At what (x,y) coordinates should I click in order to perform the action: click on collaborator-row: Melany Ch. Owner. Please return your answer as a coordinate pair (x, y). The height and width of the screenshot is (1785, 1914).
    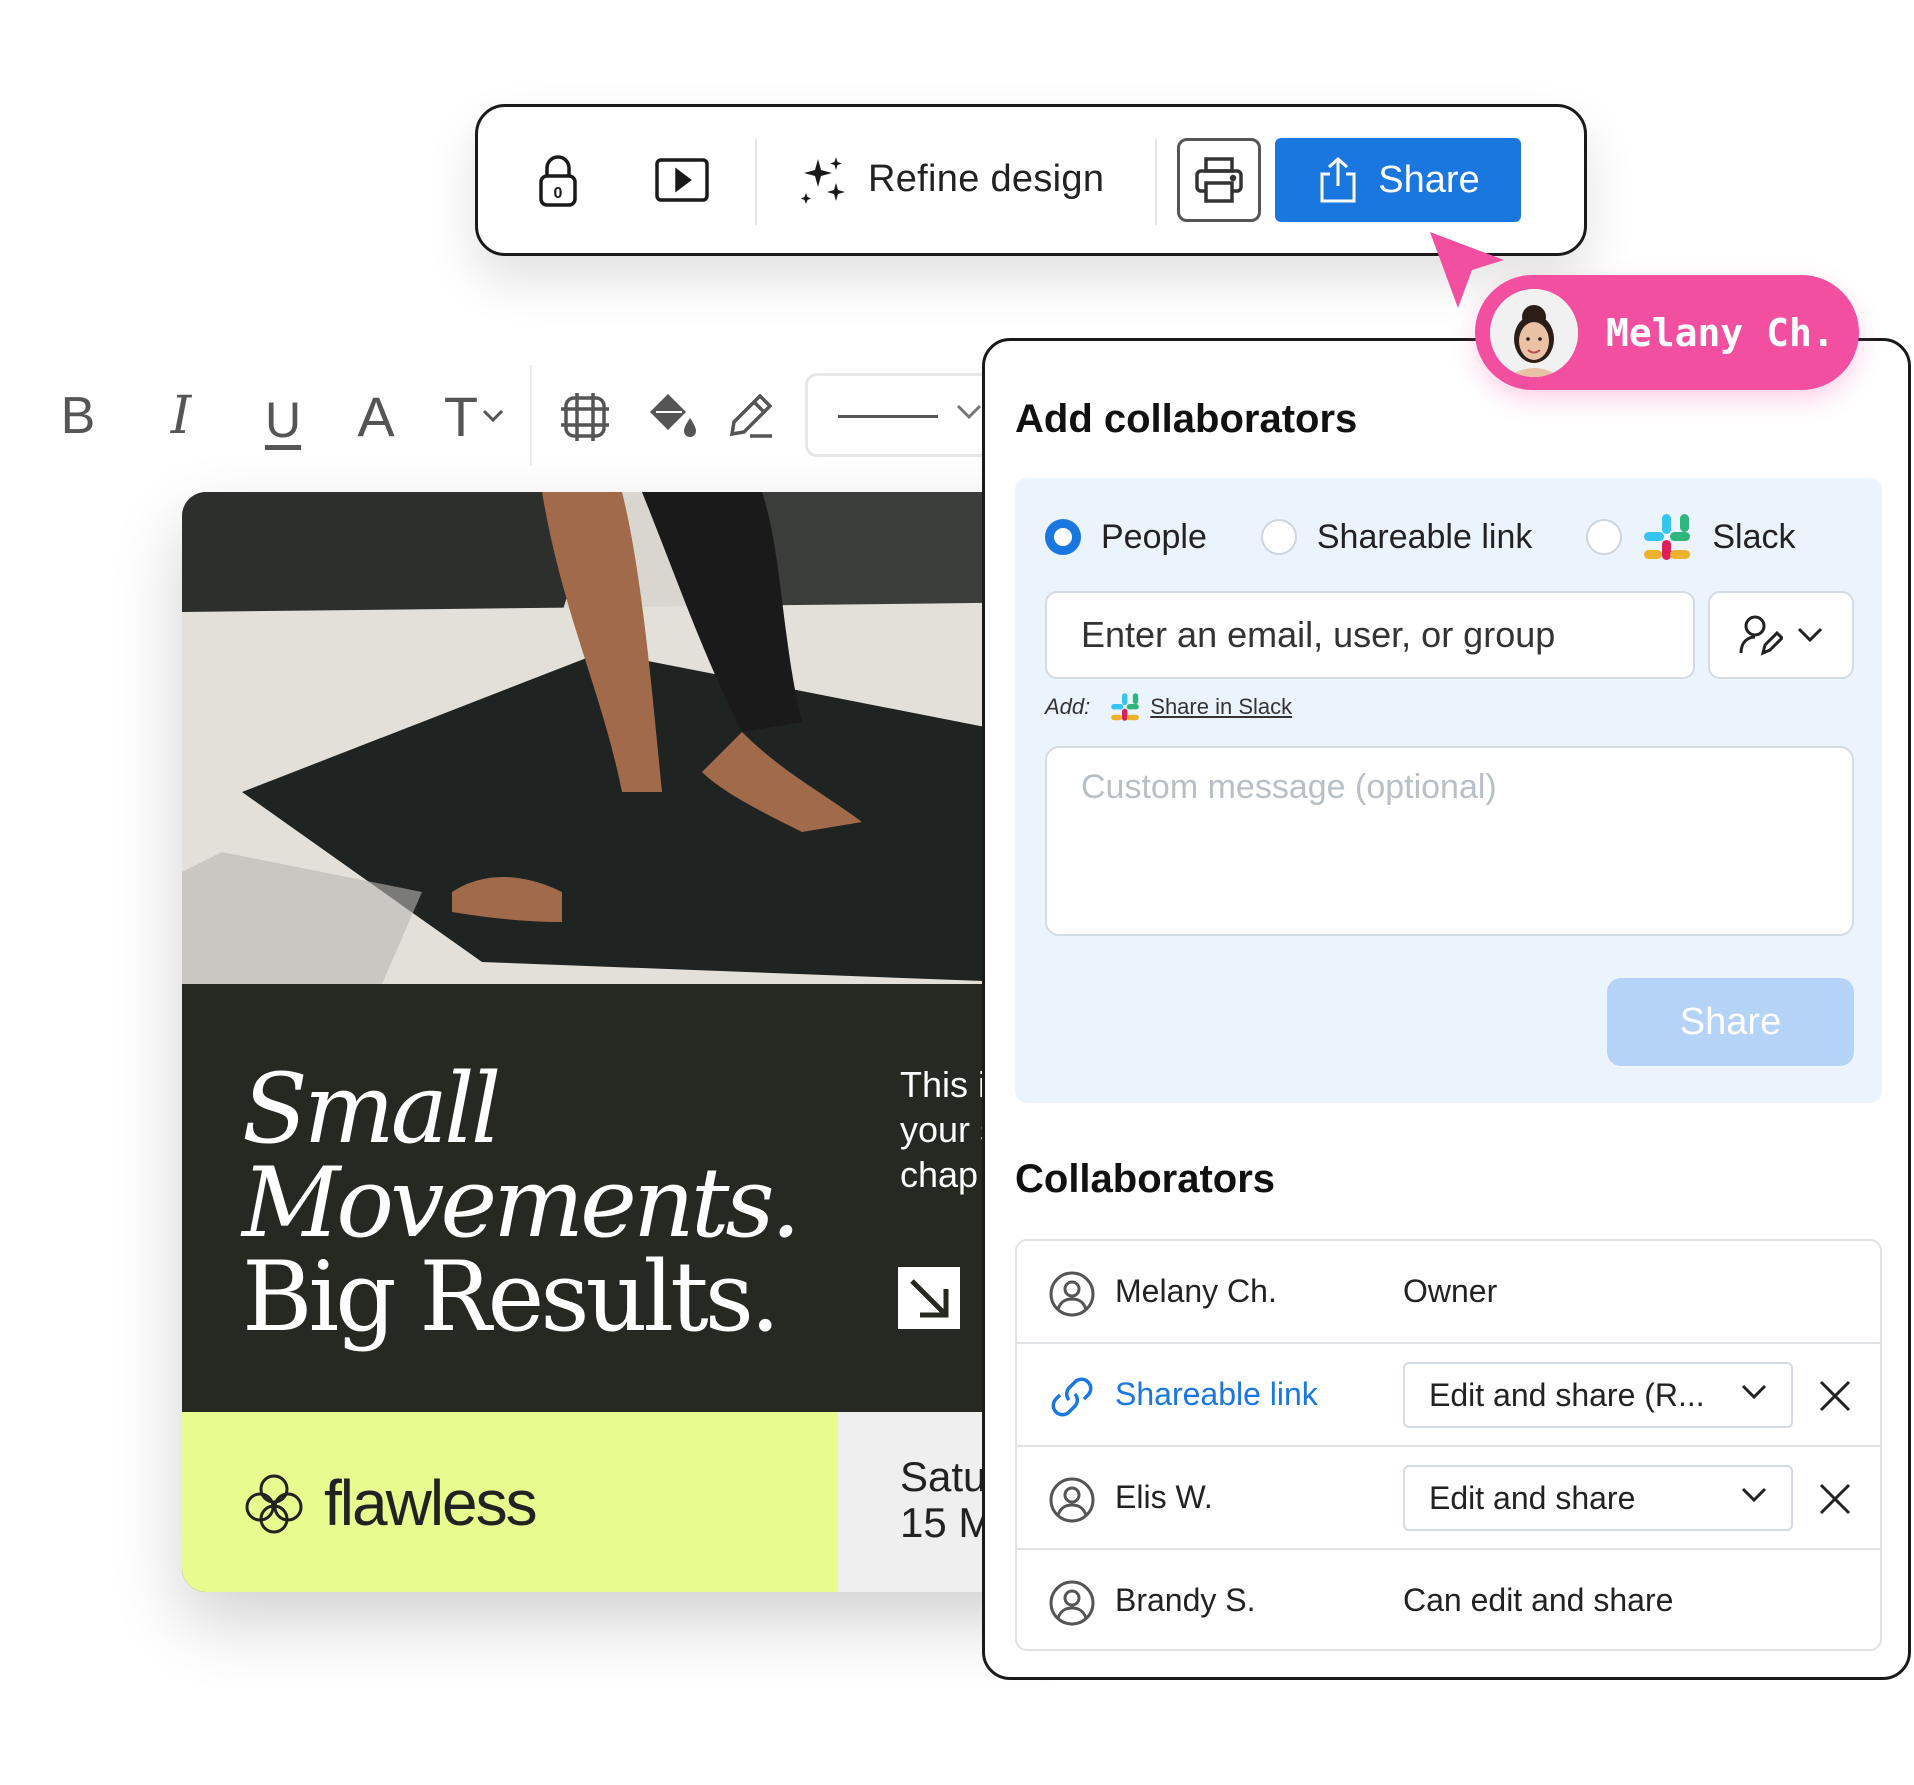
    Looking at the image, I should click on (1448, 1292).